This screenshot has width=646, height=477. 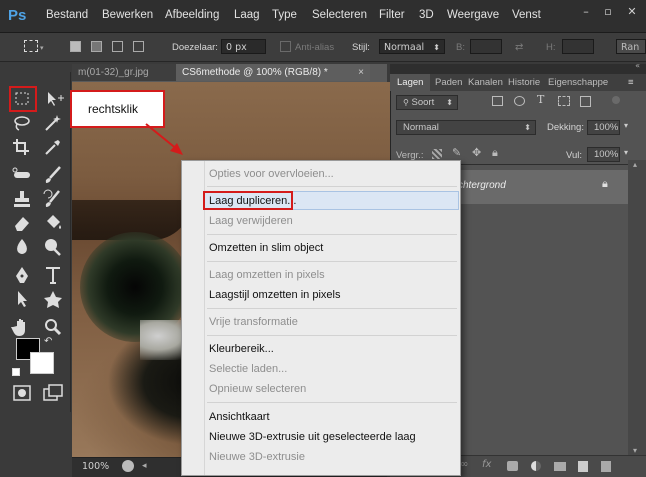 What do you see at coordinates (412, 46) in the screenshot?
I see `style-select: Normaal ⬍` at bounding box center [412, 46].